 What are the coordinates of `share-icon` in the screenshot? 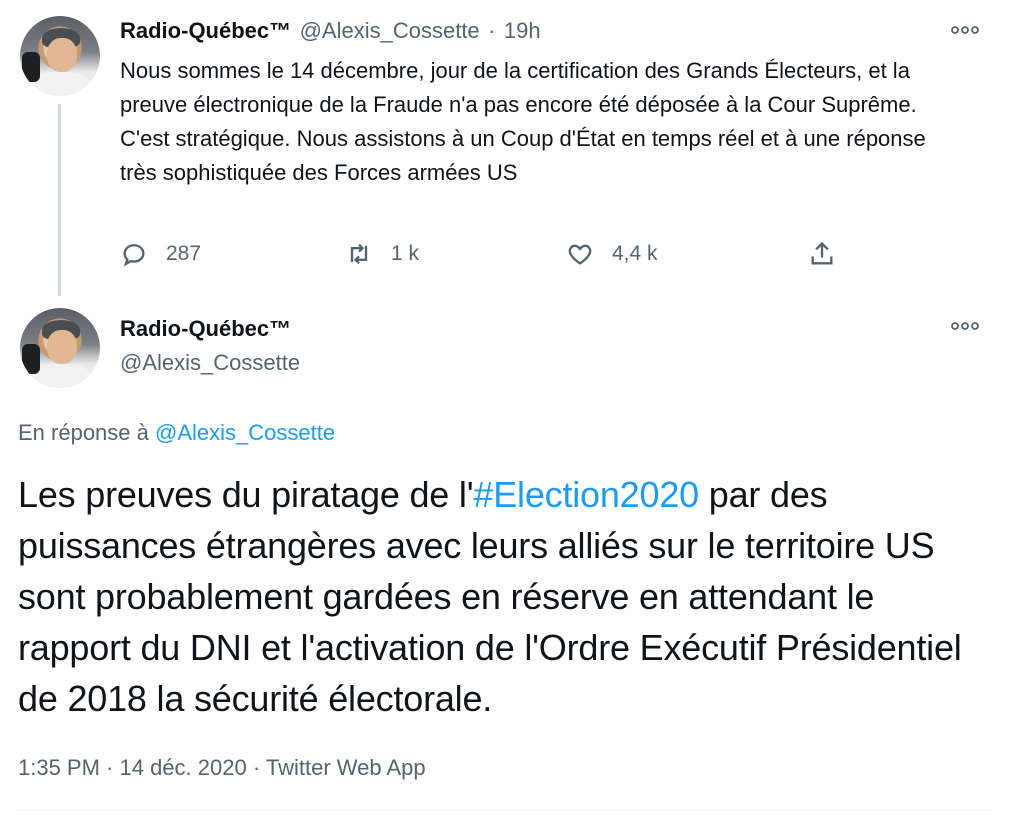 It's located at (822, 253).